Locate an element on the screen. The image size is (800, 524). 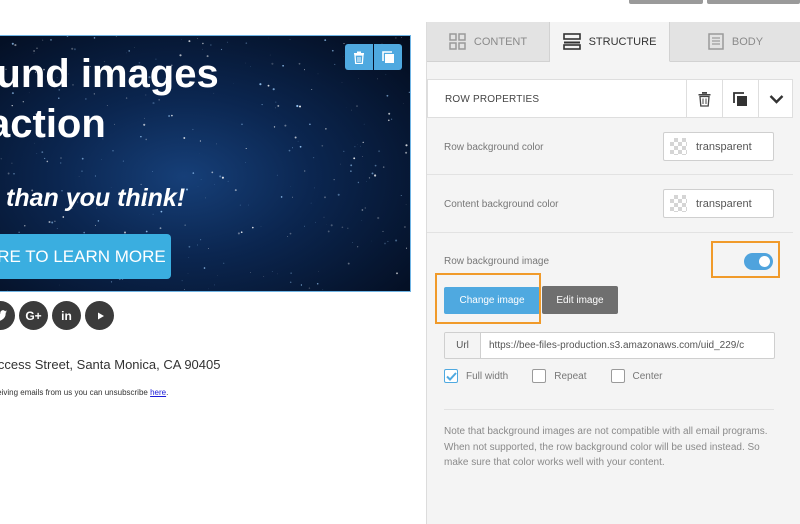
checkmark-icon is located at coordinates (451, 376).